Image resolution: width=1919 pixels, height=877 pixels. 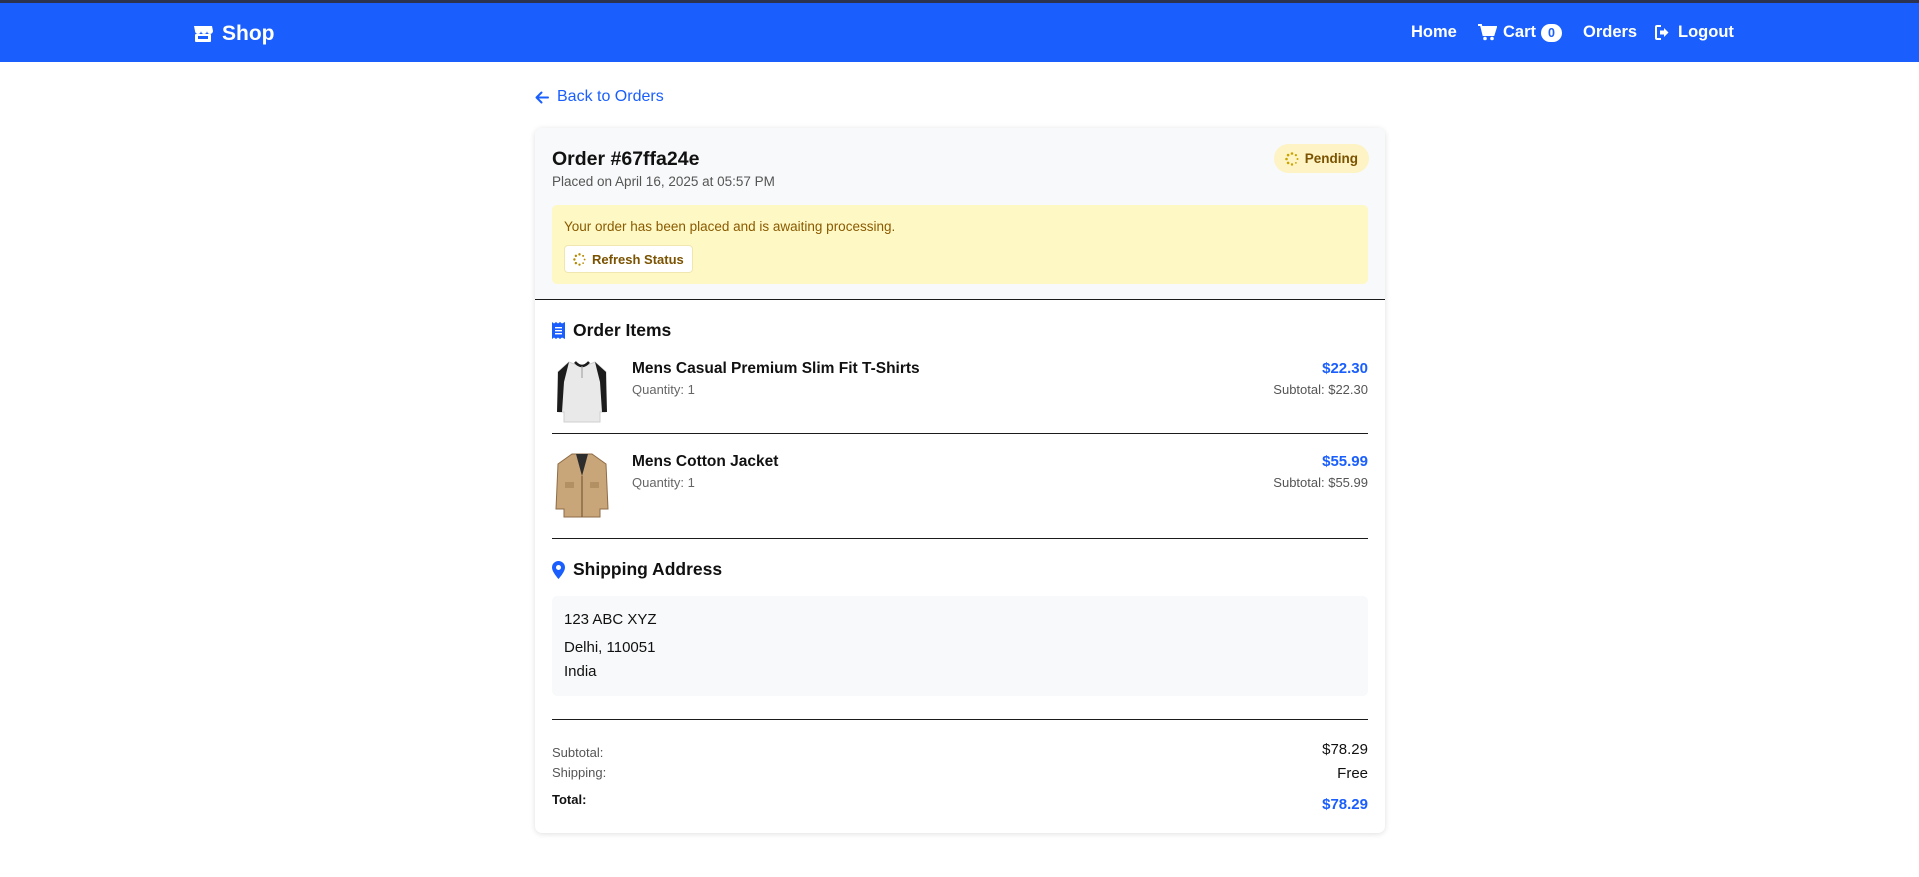 I want to click on shipping-label: Shipping:, so click(x=579, y=772).